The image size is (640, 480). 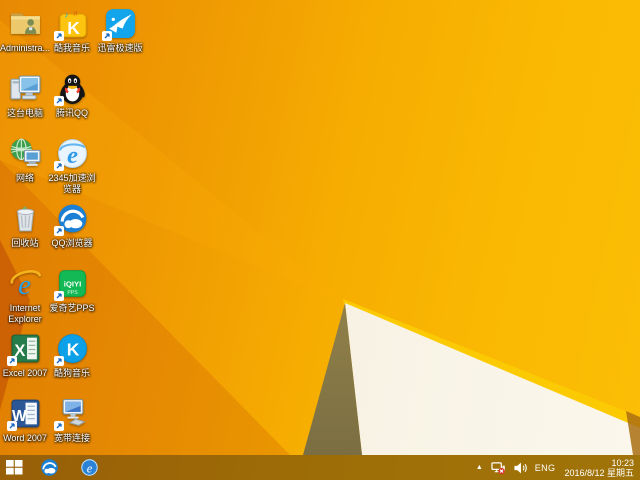 I want to click on desktop-icon-broadband: 宽带连接, so click(x=72, y=420).